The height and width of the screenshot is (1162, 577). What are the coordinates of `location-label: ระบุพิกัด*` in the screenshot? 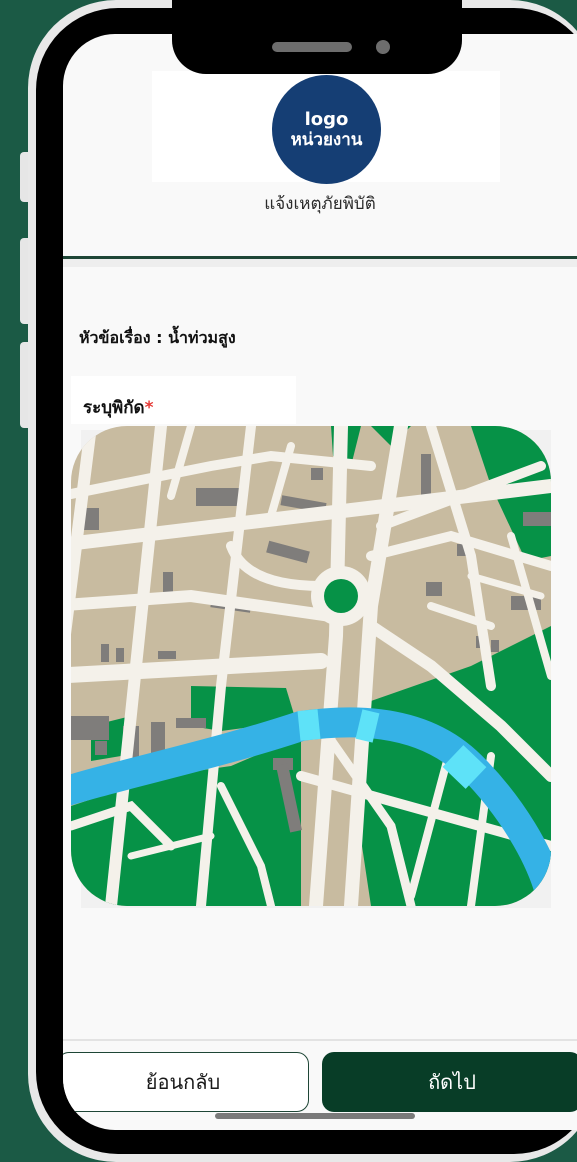 It's located at (118, 407).